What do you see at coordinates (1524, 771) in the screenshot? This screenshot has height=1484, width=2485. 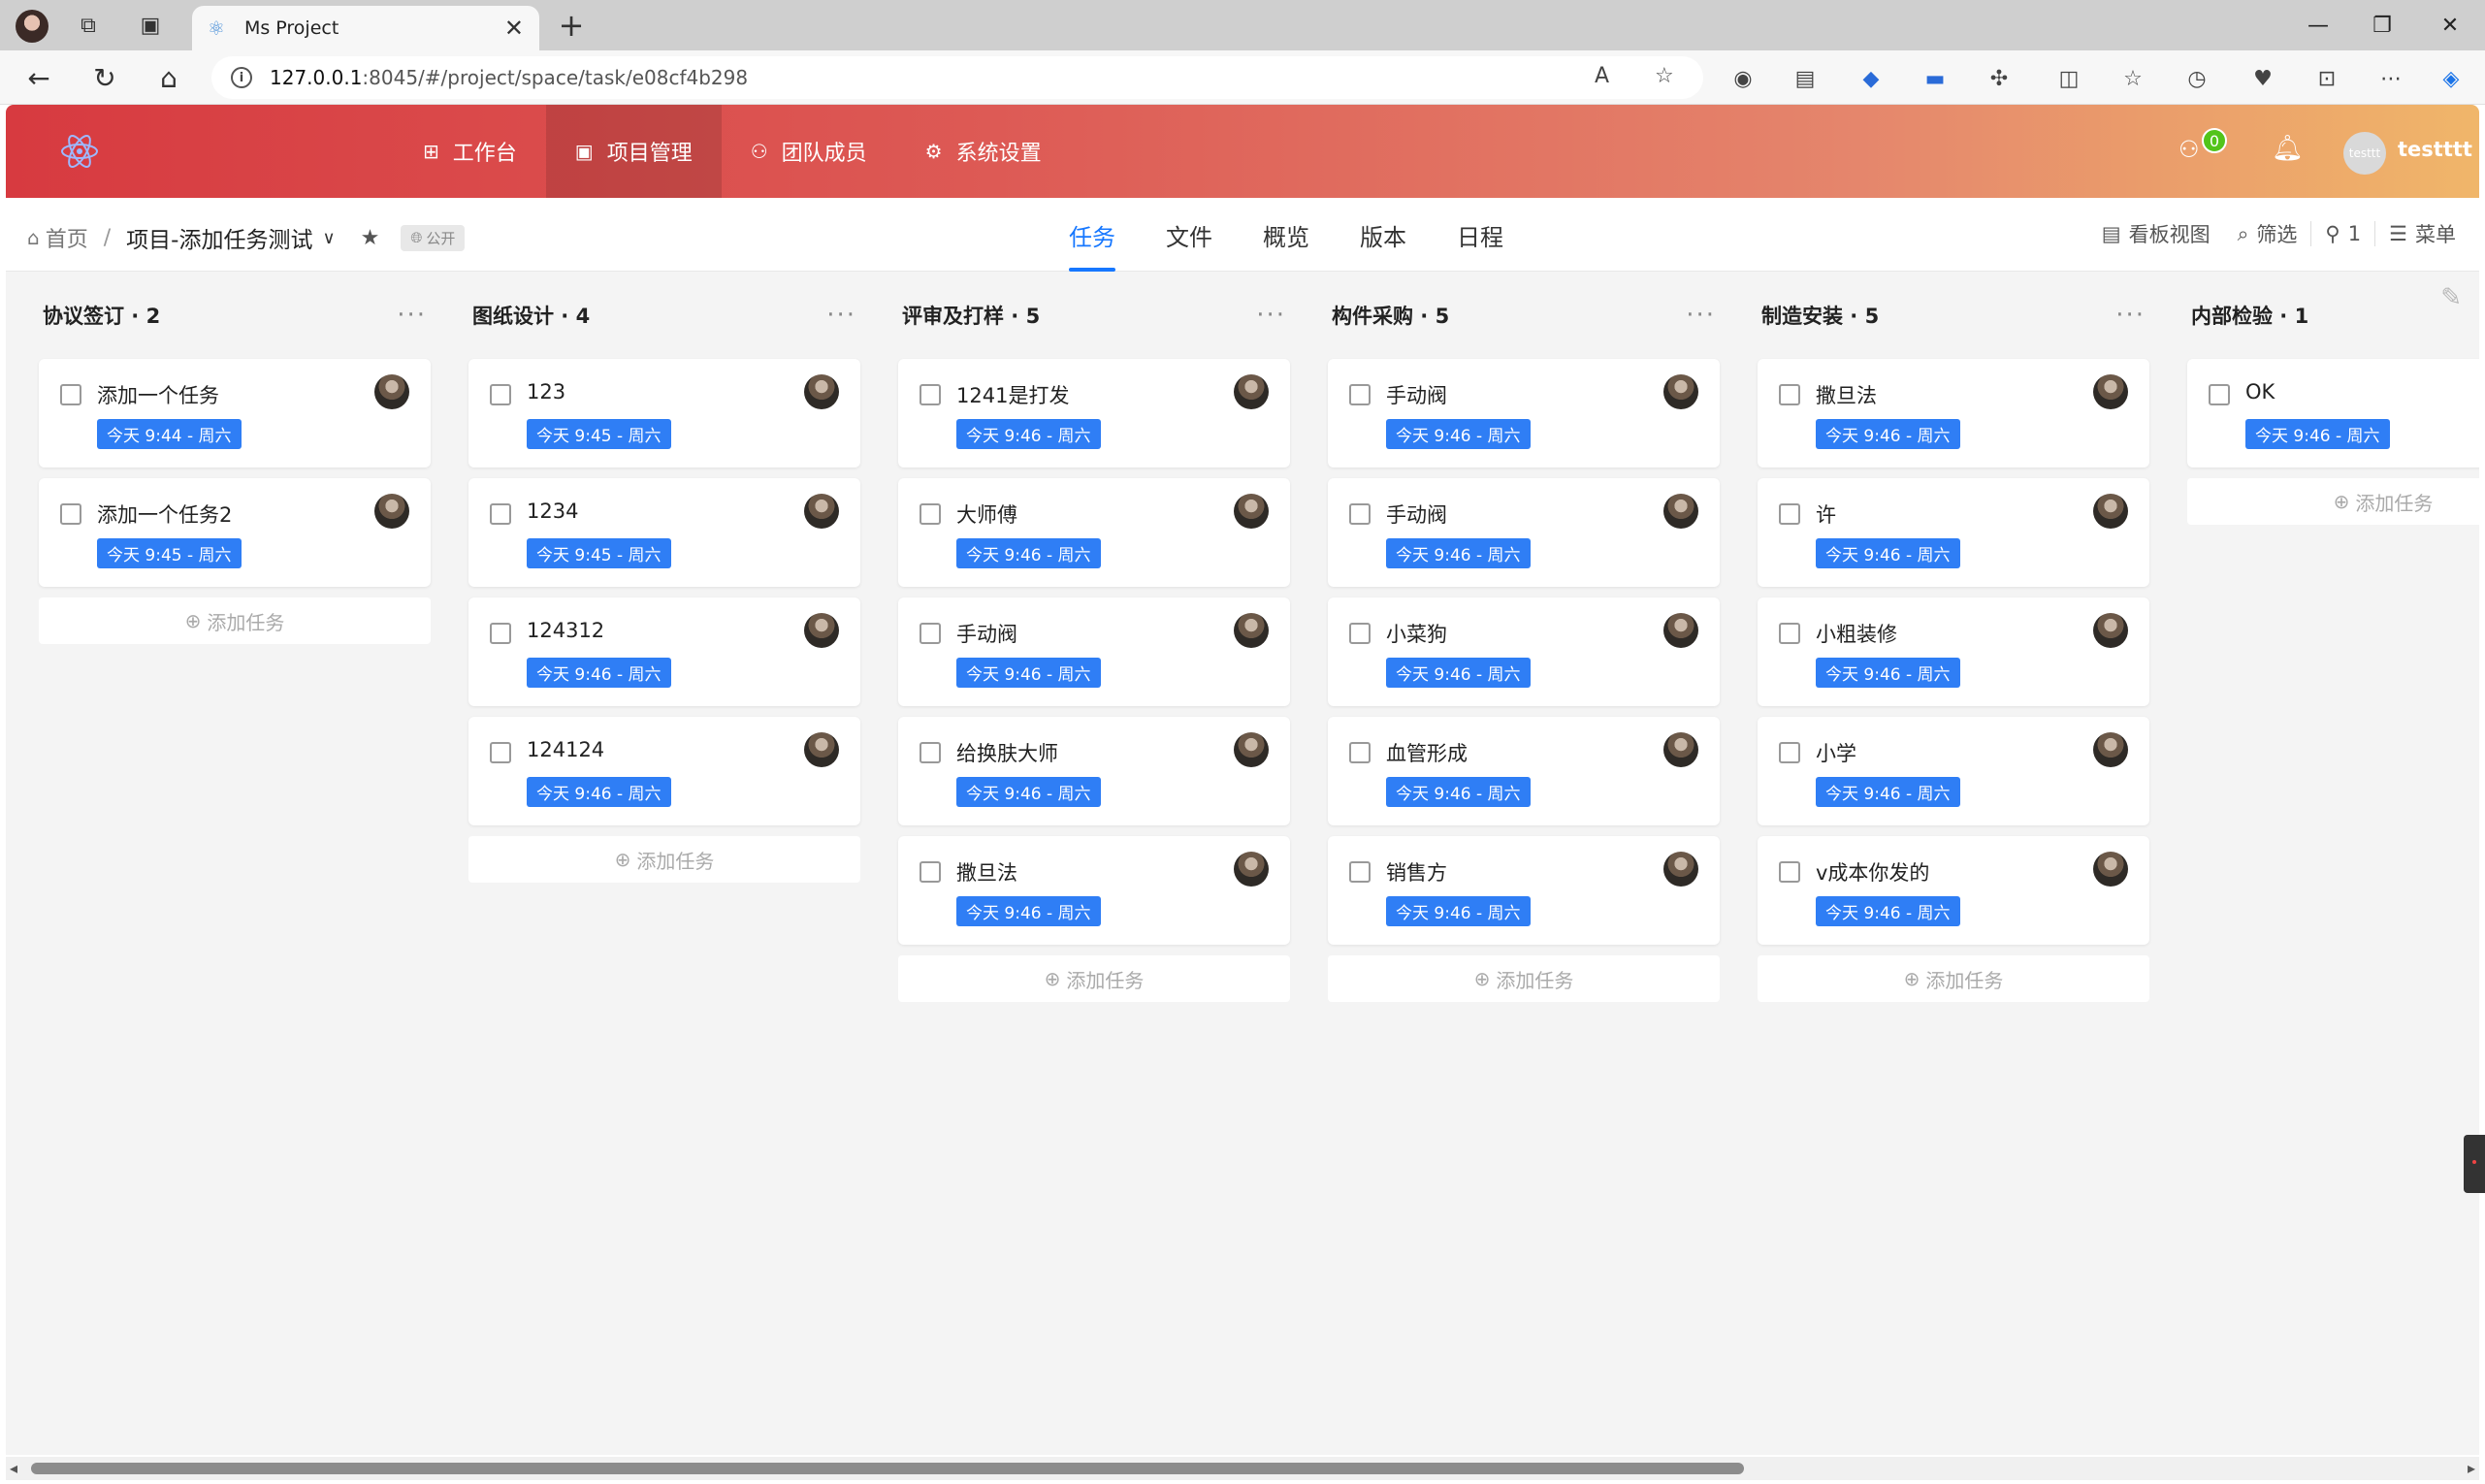 I see `task-card: 血管形成 今天 9:46 - 周六` at bounding box center [1524, 771].